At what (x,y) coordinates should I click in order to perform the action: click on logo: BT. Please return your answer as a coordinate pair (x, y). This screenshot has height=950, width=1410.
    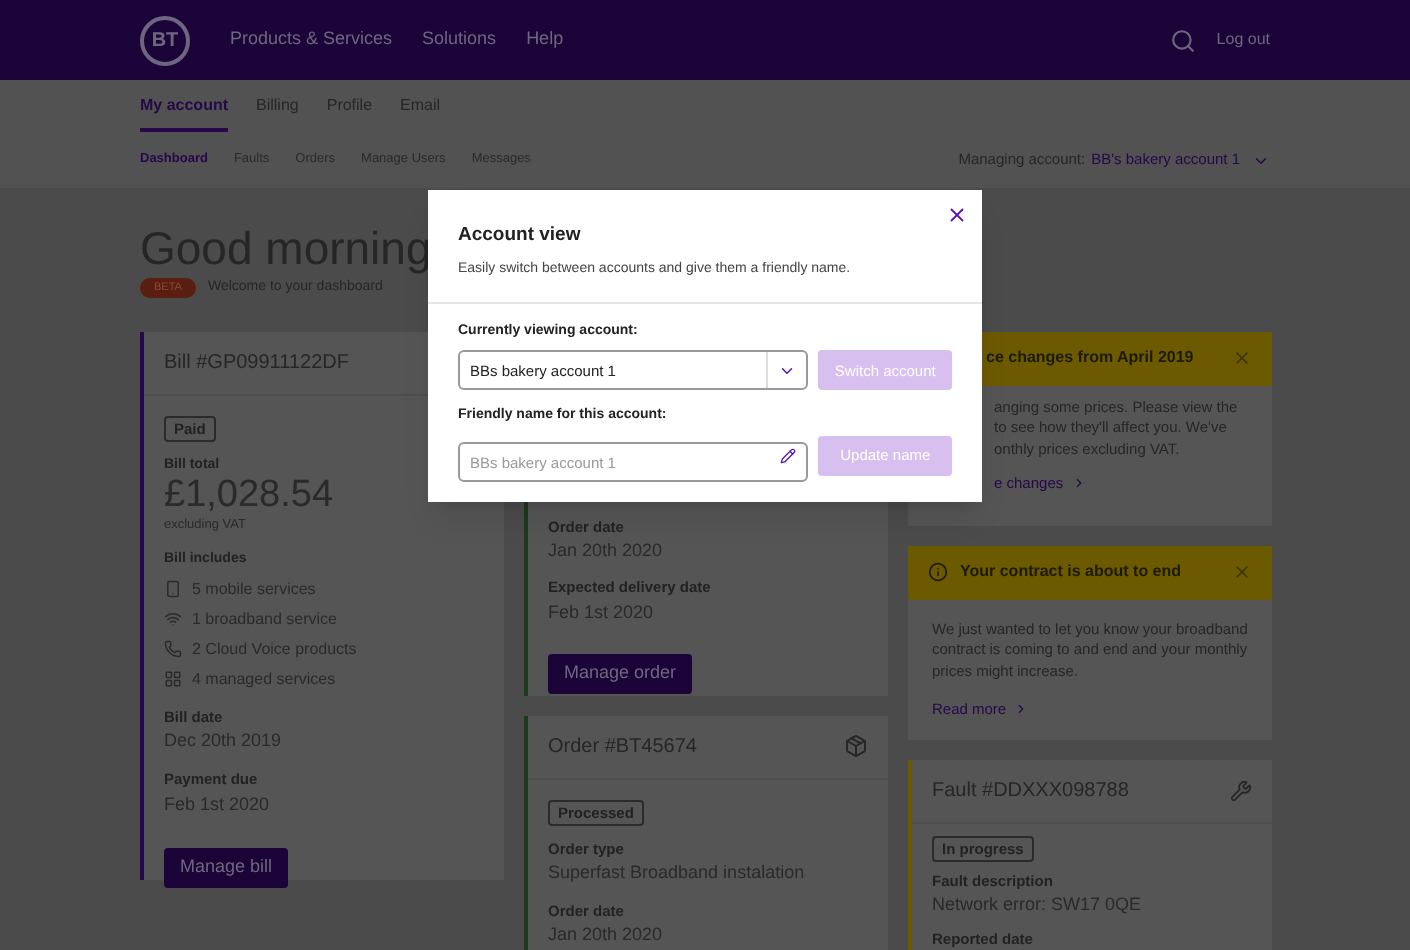
    Looking at the image, I should click on (165, 40).